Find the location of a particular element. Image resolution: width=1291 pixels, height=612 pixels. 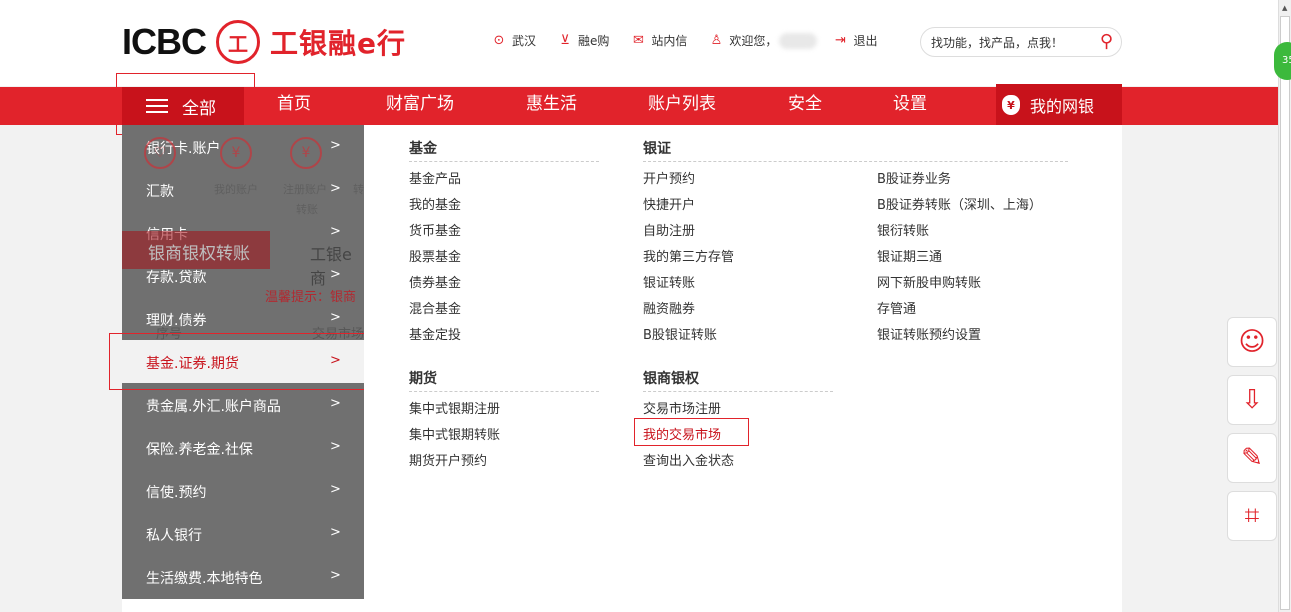

content-bottom is located at coordinates (622, 605).